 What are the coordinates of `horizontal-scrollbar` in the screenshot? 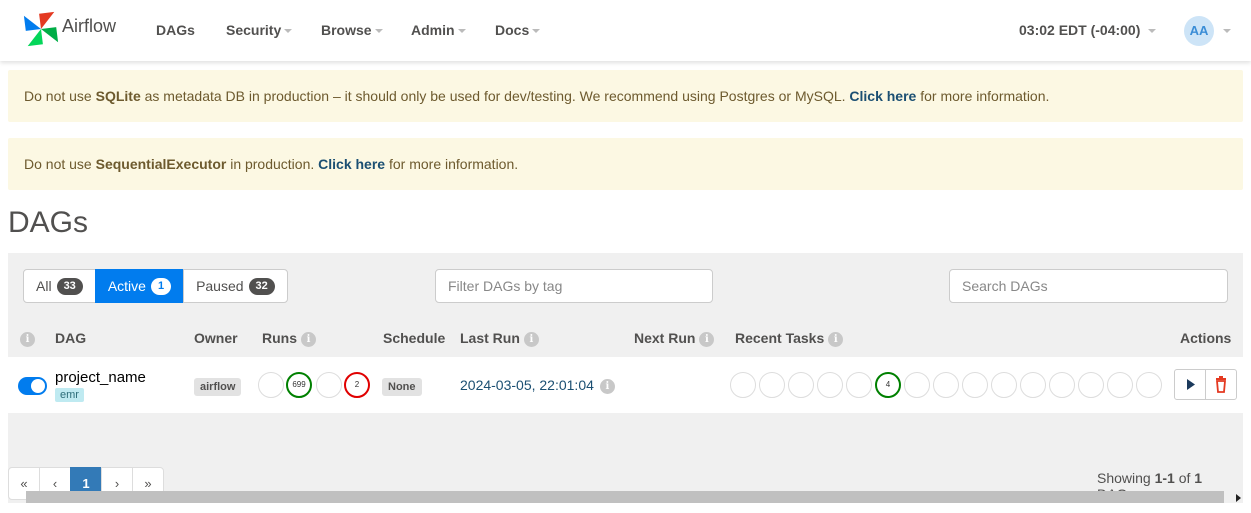 It's located at (634, 497).